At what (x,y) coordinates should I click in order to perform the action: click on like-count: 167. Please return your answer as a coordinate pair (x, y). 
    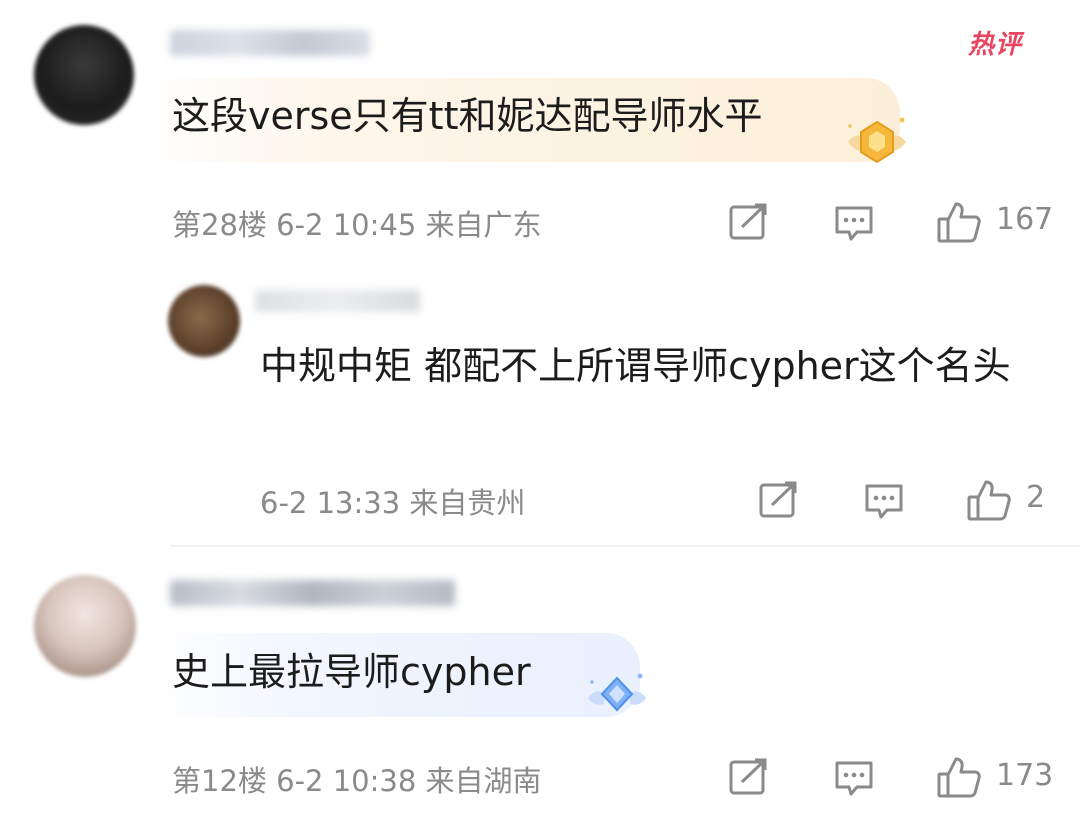
    Looking at the image, I should click on (1025, 219).